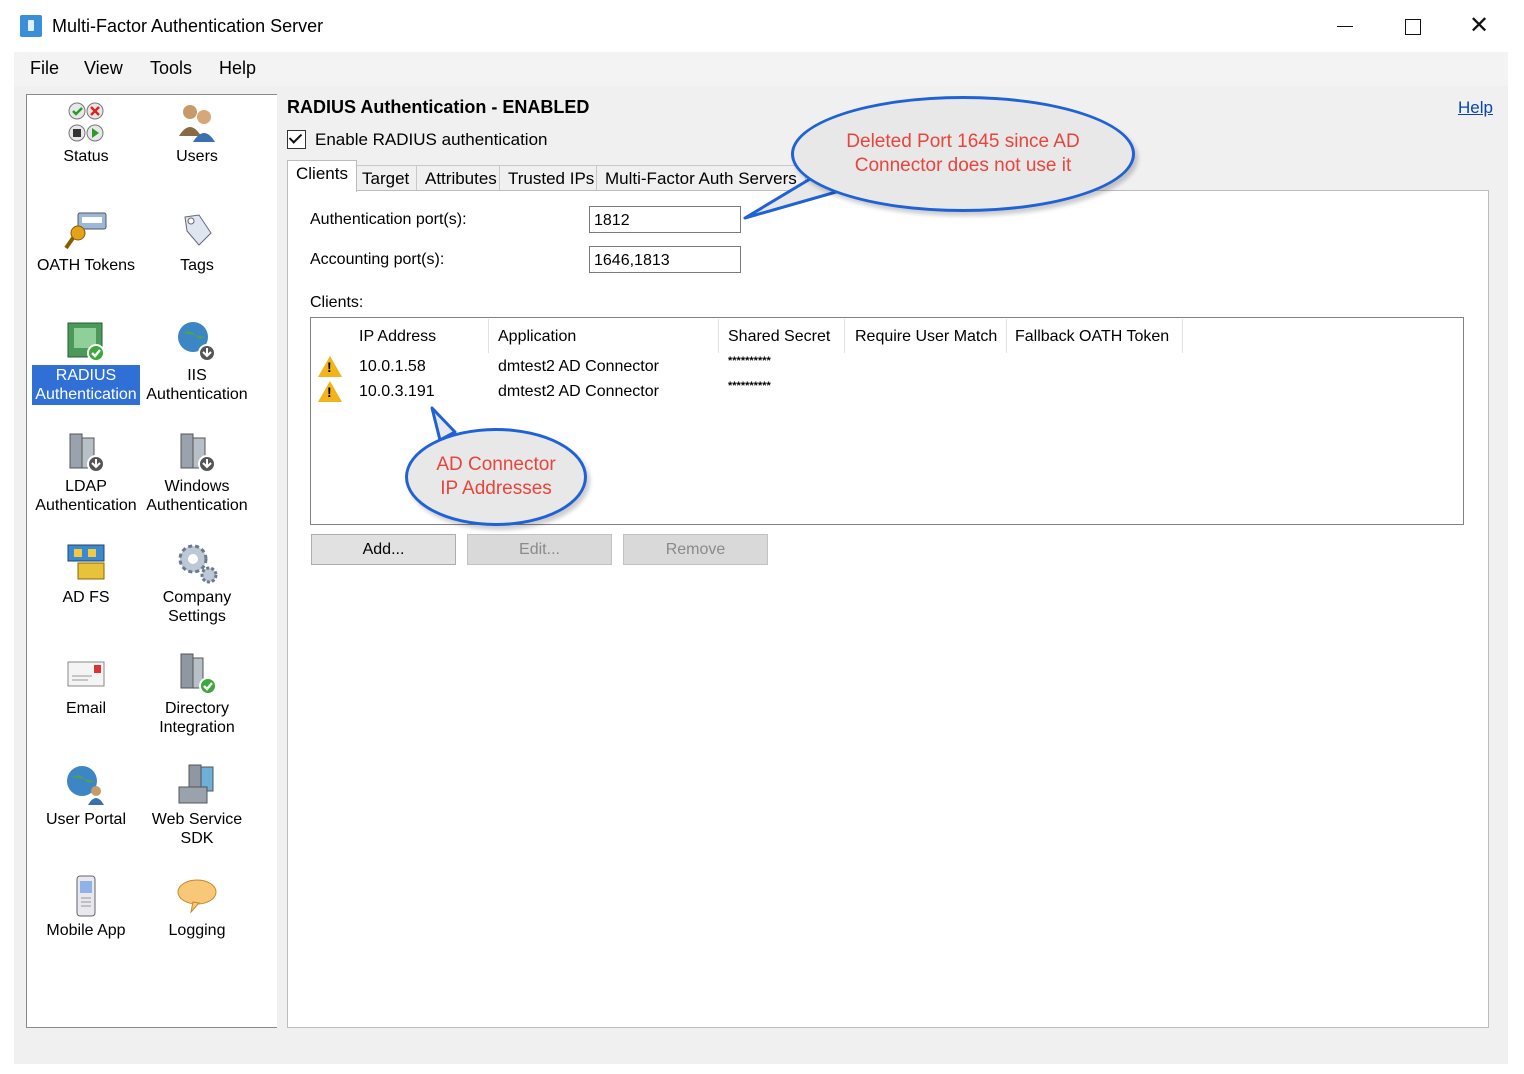 This screenshot has width=1524, height=1074. Describe the element at coordinates (386, 178) in the screenshot. I see `tab-target: Target` at that location.